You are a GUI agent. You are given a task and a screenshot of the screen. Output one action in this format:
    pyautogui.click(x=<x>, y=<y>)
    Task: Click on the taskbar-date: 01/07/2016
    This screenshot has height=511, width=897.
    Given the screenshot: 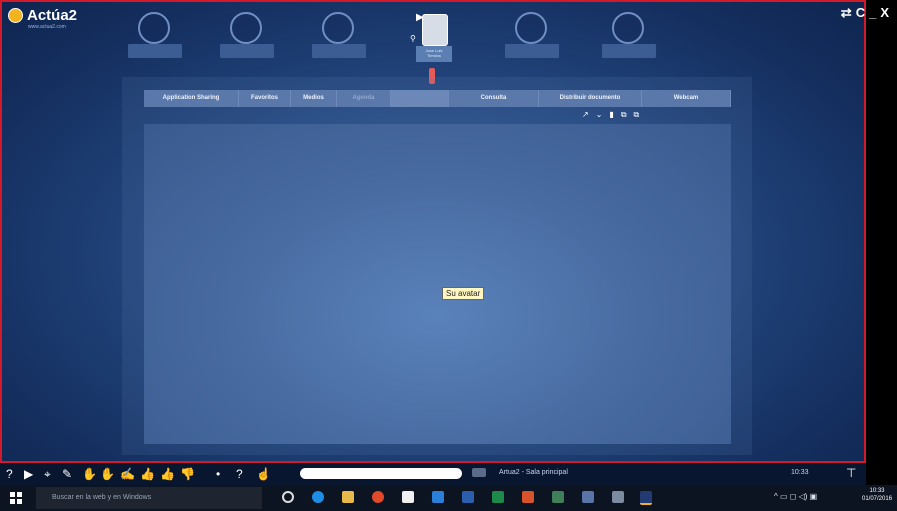 What is the action you would take?
    pyautogui.click(x=877, y=499)
    